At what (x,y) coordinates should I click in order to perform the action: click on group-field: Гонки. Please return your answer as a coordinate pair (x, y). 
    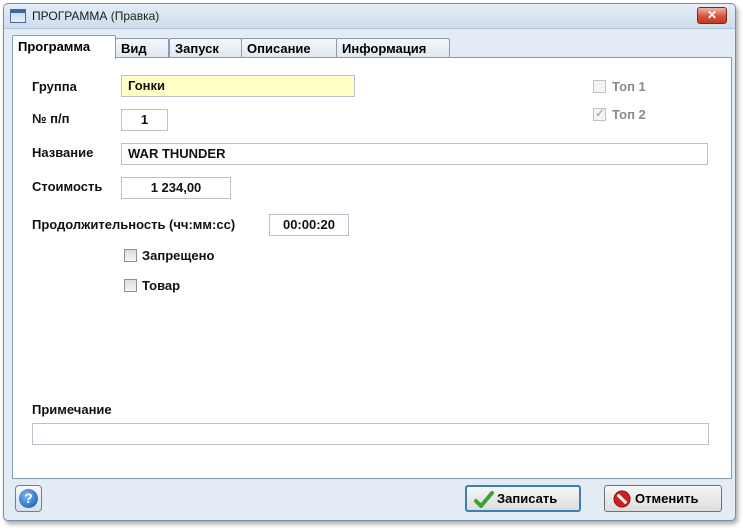
    Looking at the image, I should click on (238, 86).